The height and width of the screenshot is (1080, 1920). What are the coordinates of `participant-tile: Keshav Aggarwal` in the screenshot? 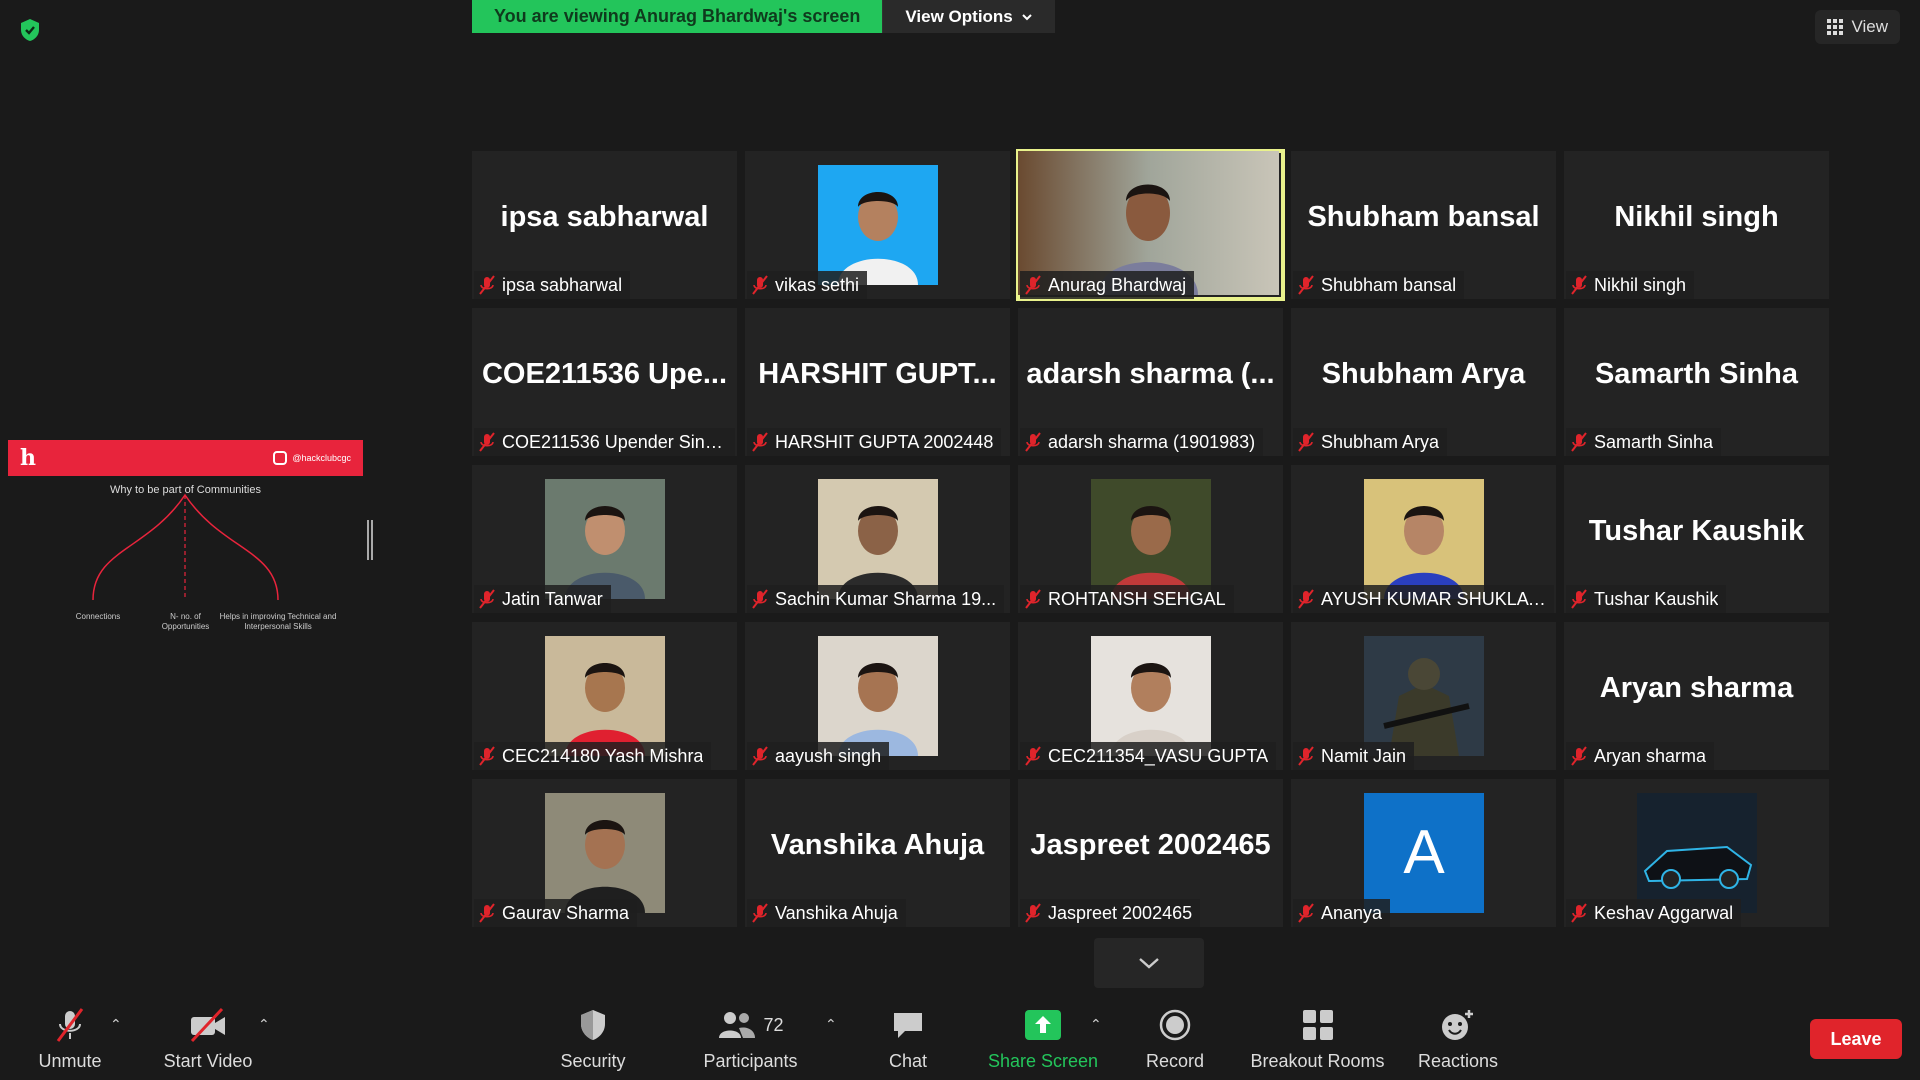 It's located at (1696, 853).